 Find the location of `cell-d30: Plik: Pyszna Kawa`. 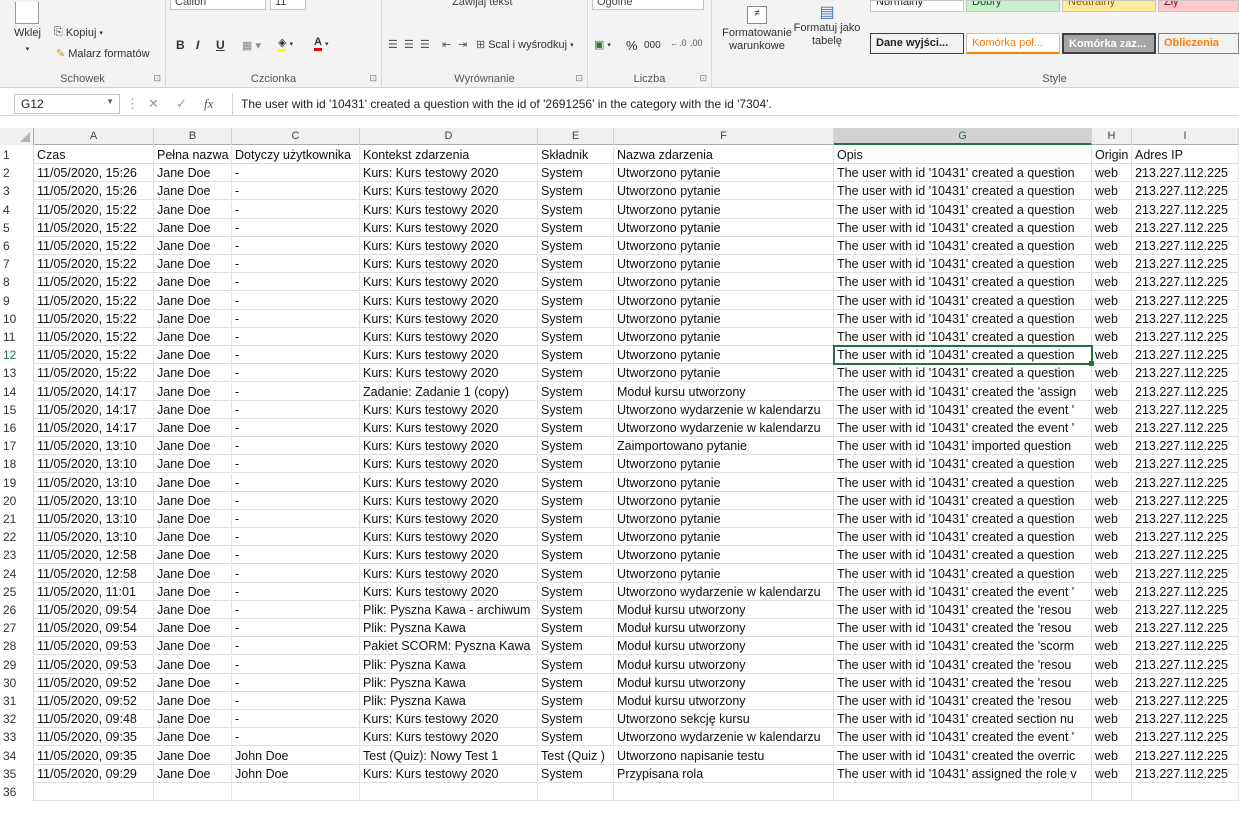

cell-d30: Plik: Pyszna Kawa is located at coordinates (449, 682).